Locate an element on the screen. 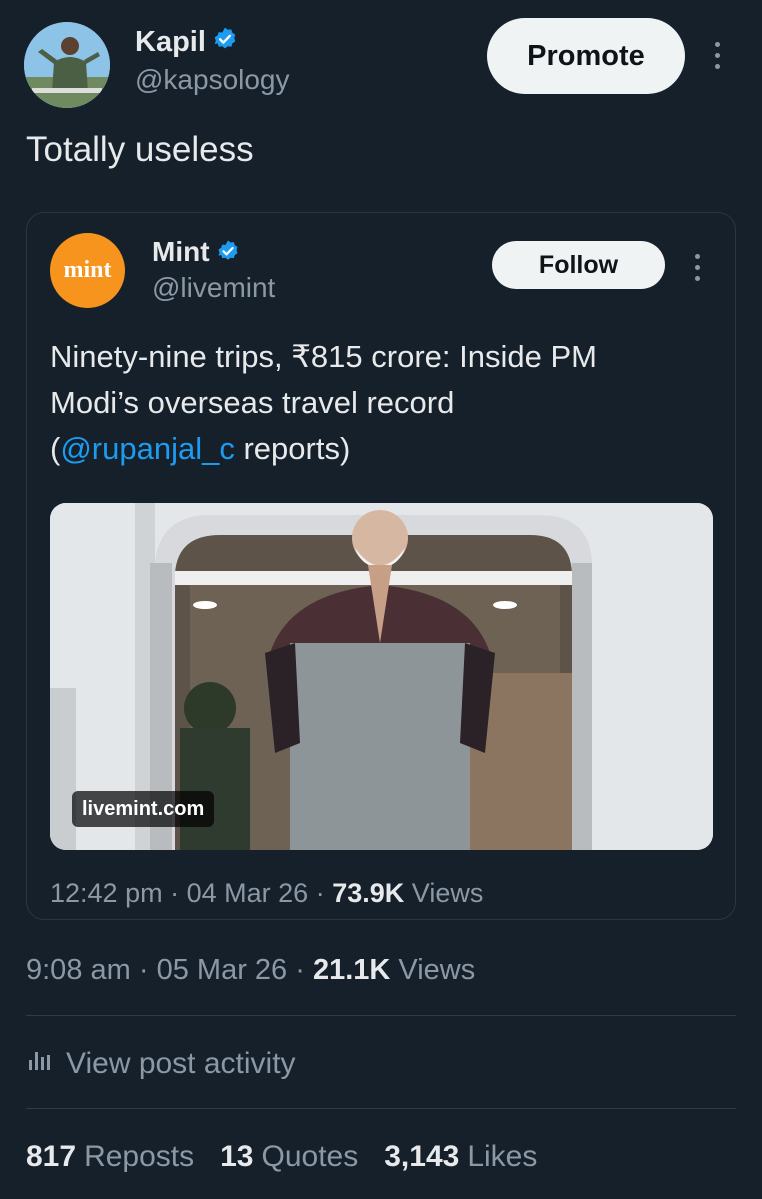 This screenshot has height=1199, width=762. quotes-stat: 13 Quotes is located at coordinates (289, 1157).